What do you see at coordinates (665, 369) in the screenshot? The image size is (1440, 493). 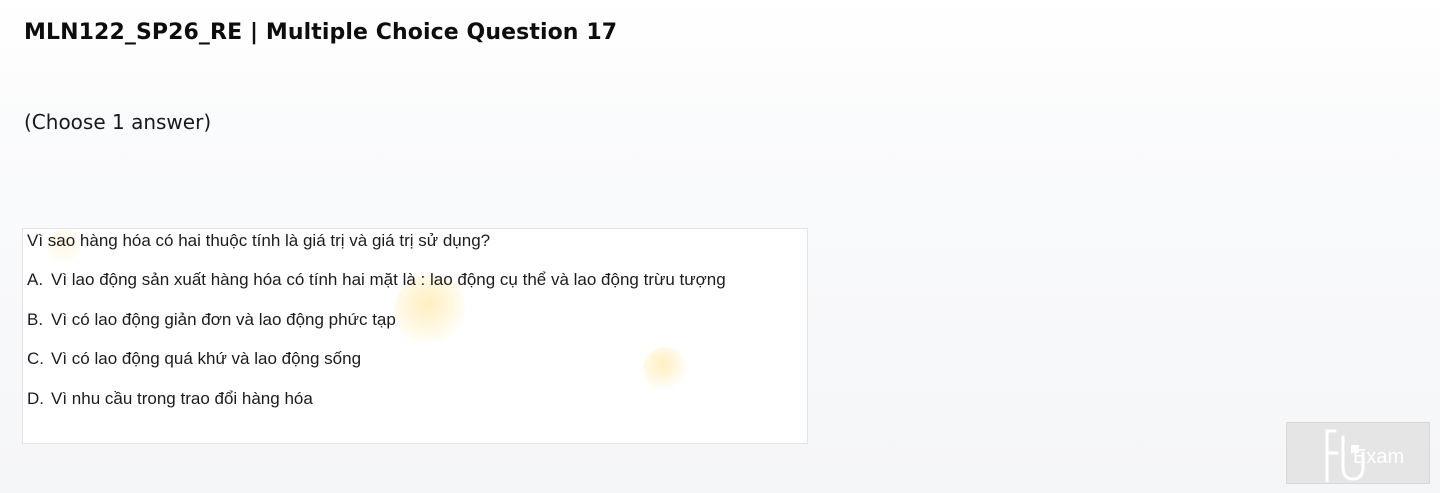 I see `watermark-decoration` at bounding box center [665, 369].